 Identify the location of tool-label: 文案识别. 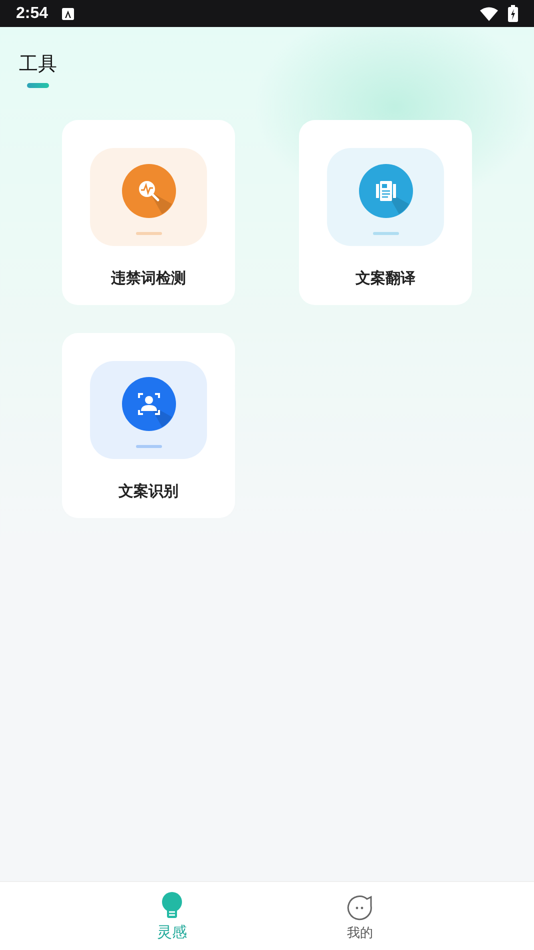
(148, 491).